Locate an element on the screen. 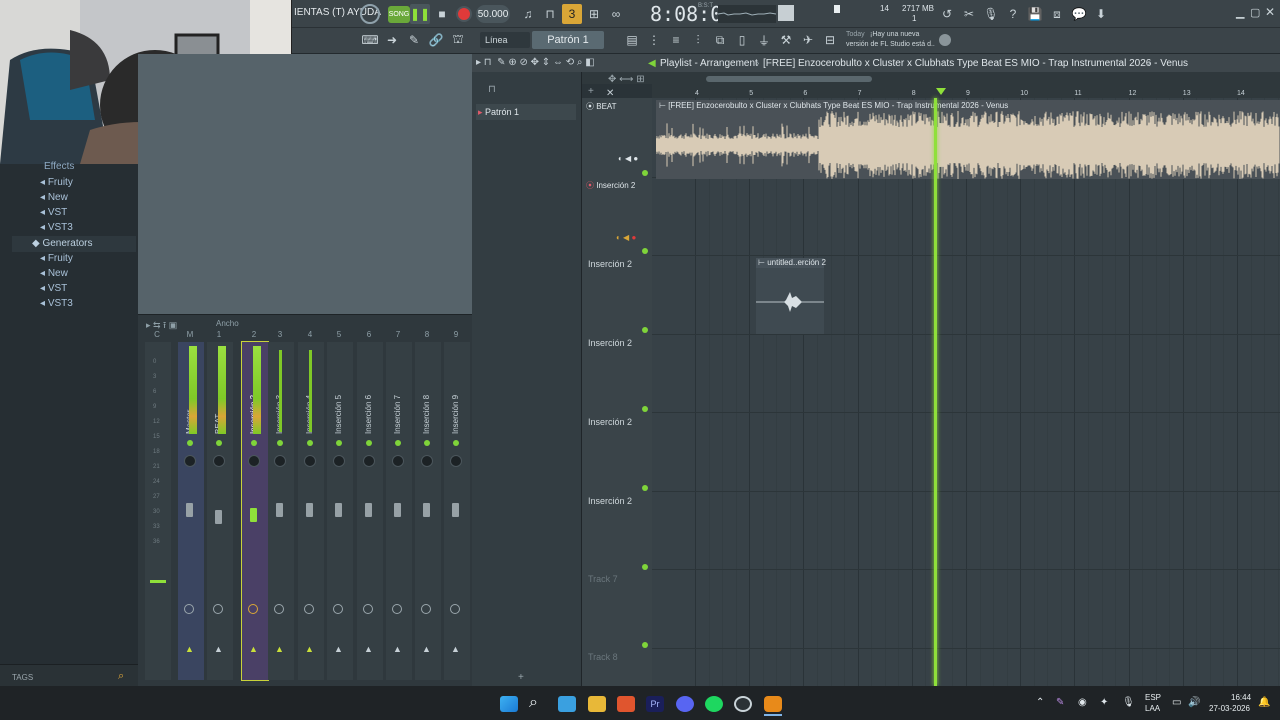 This screenshot has height=720, width=1280. browser-item-vst: ◂ VST is located at coordinates (53, 212).